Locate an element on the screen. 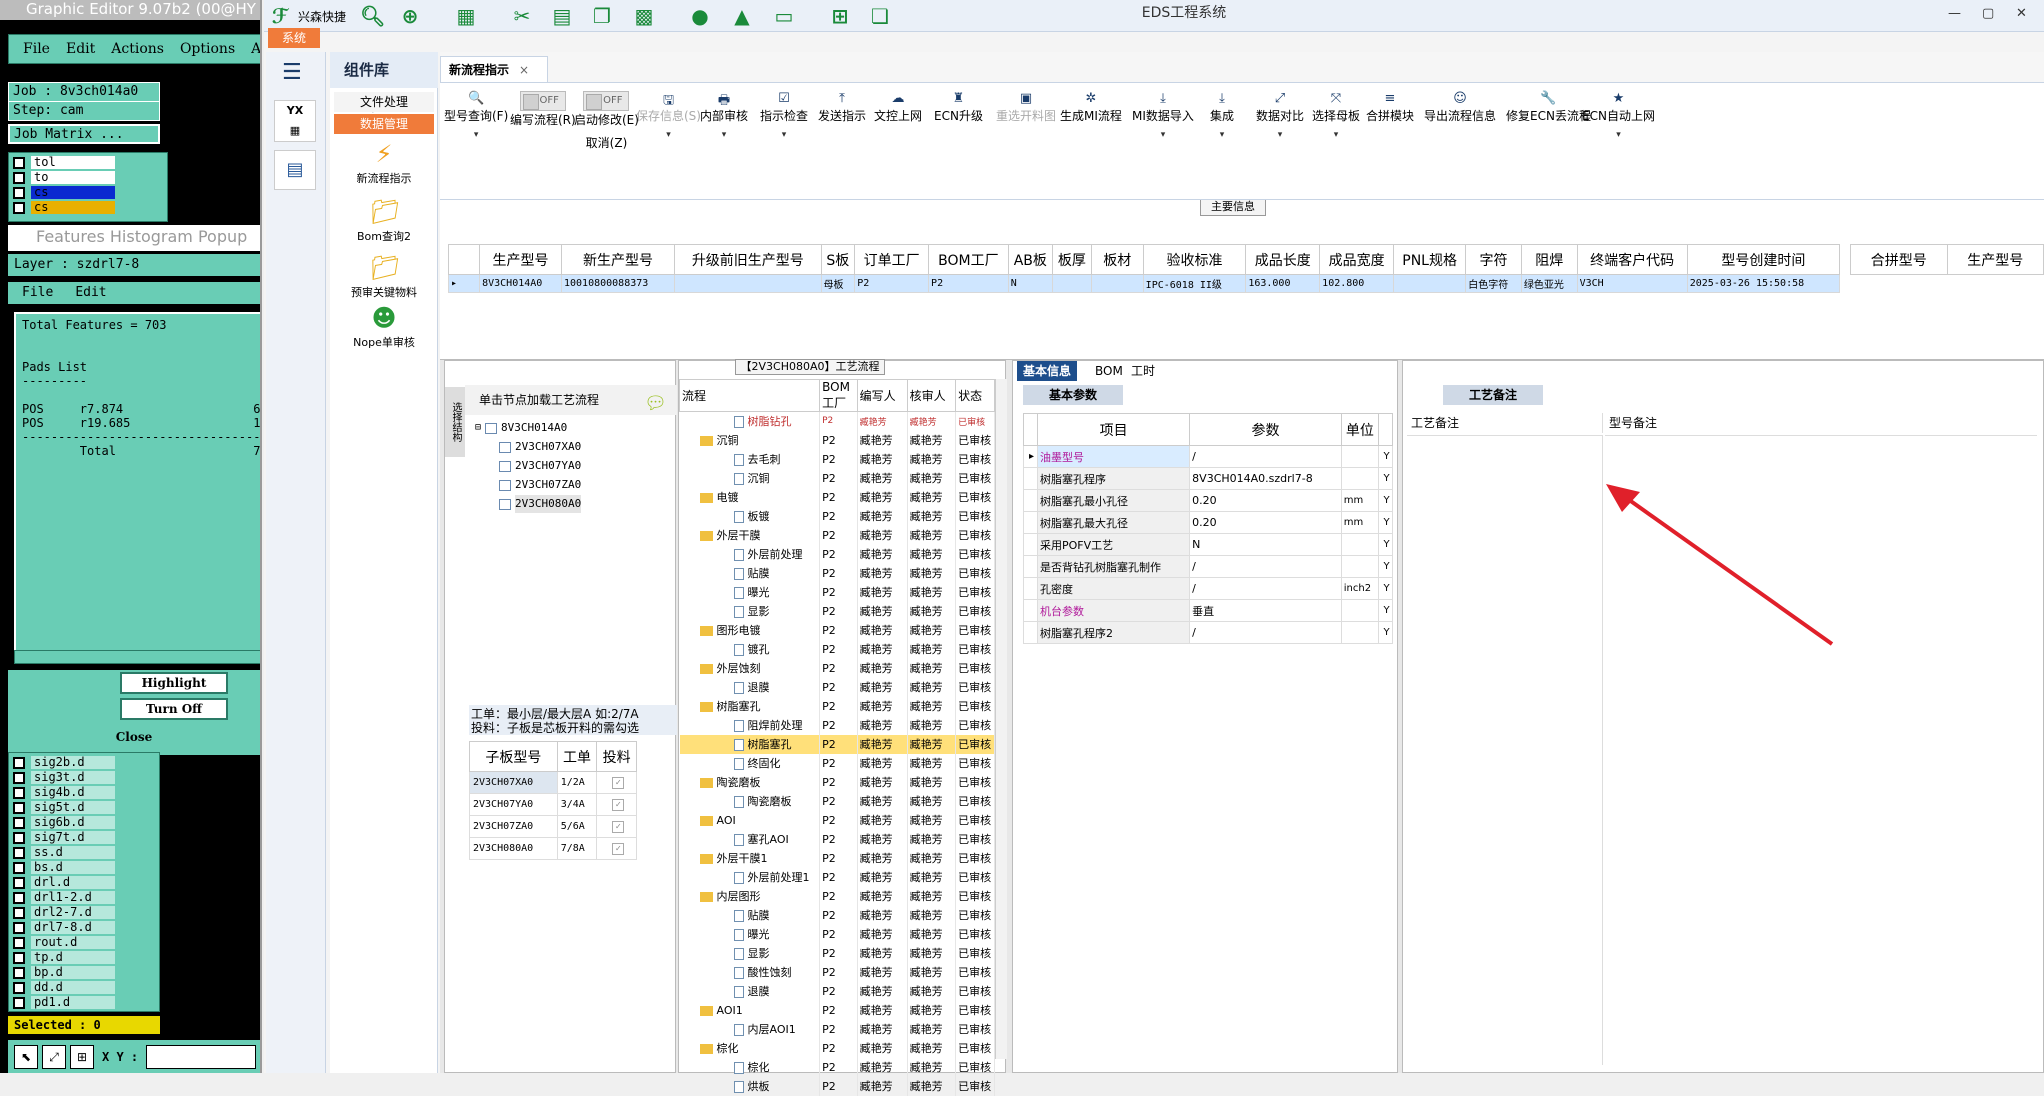  menu-options: Options is located at coordinates (207, 49).